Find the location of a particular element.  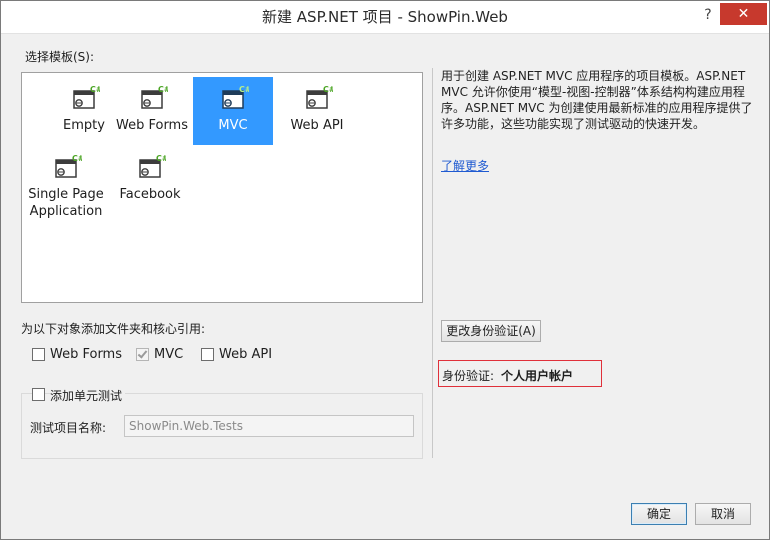

template-label-single-page-application: Single Page Application is located at coordinates (66, 203).